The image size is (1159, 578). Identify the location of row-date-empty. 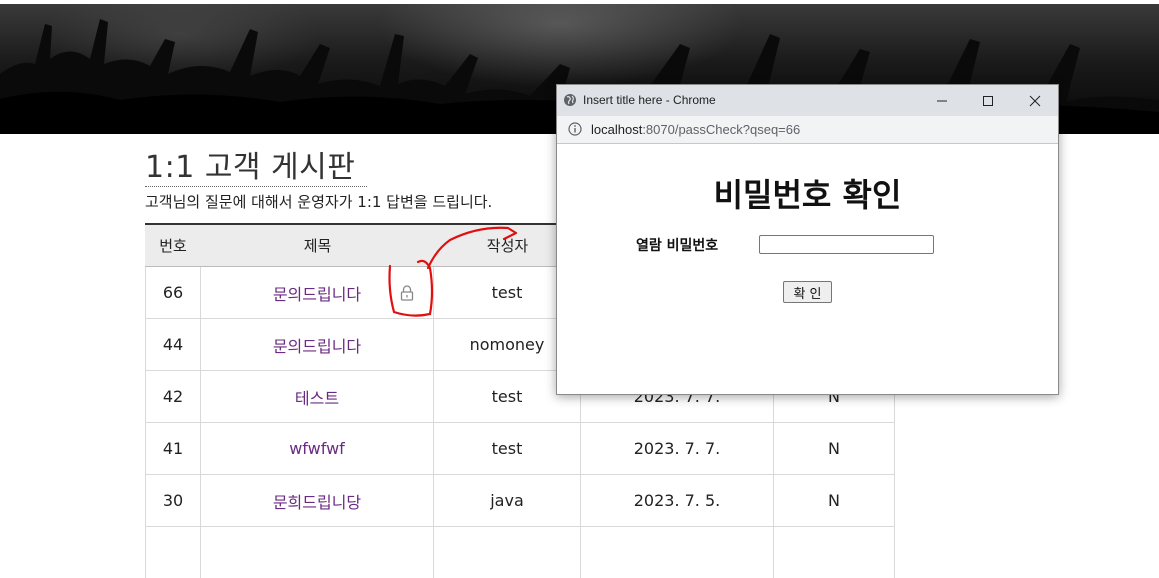
(677, 552).